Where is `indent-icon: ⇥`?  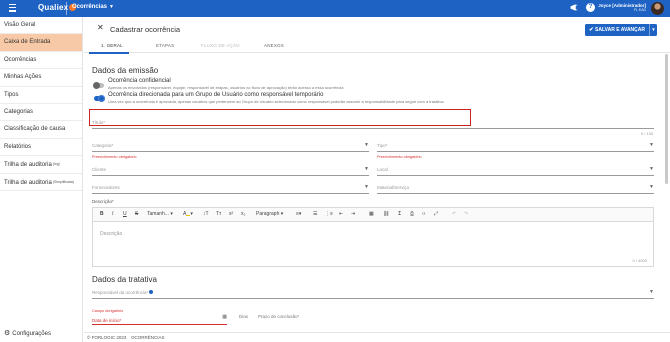
indent-icon: ⇥ is located at coordinates (353, 214).